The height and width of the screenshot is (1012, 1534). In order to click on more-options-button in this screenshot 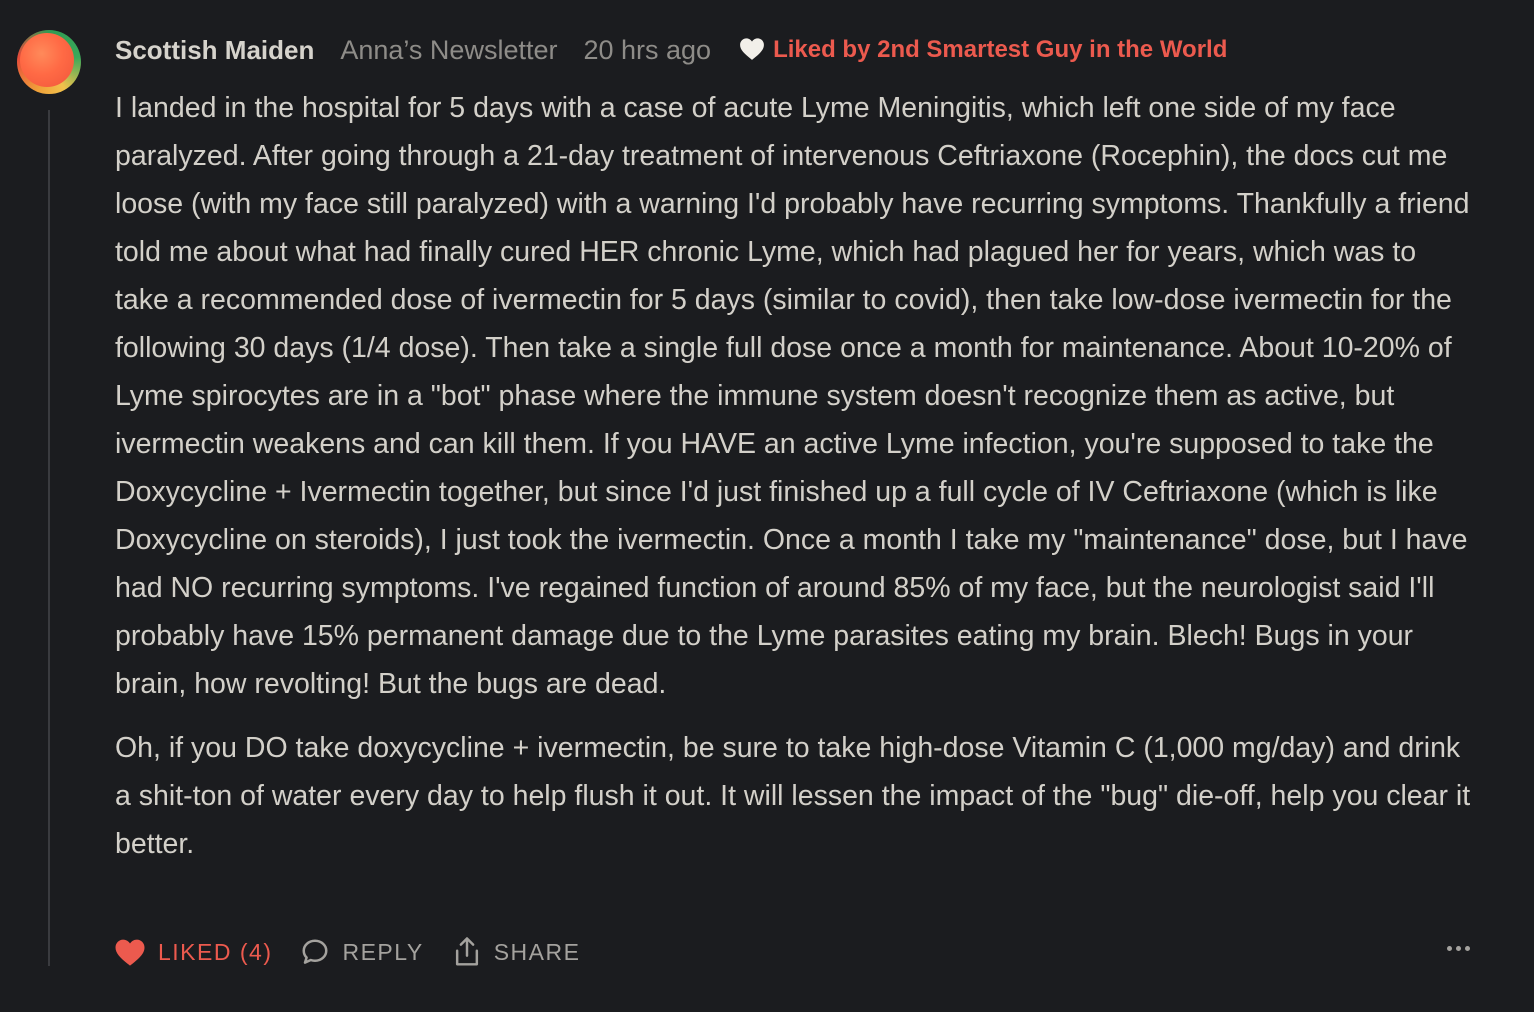, I will do `click(1458, 948)`.